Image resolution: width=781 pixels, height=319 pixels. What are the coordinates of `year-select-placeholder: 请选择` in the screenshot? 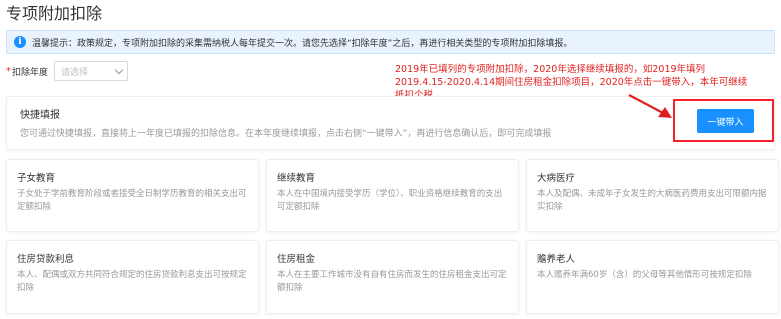 It's located at (75, 72).